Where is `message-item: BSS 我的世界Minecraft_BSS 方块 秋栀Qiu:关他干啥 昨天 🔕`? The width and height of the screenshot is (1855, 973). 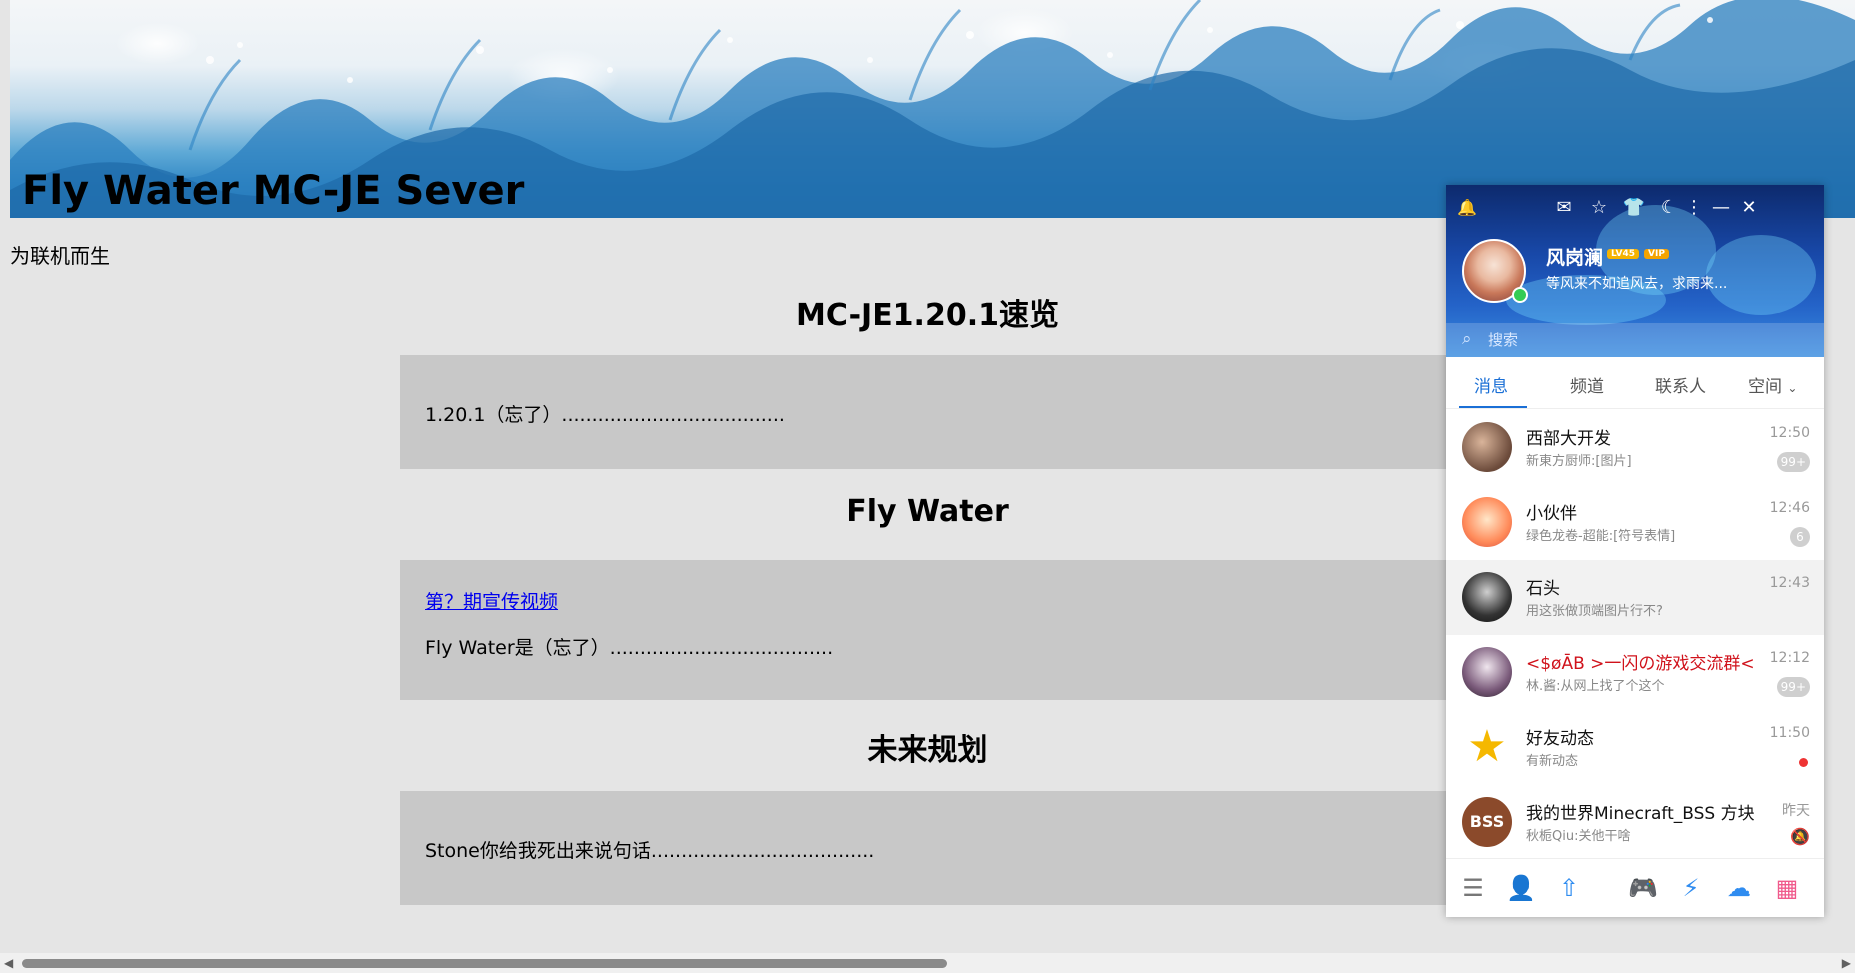
message-item: BSS 我的世界Minecraft_BSS 方块 秋栀Qiu:关他干啥 昨天 🔕 is located at coordinates (1635, 821).